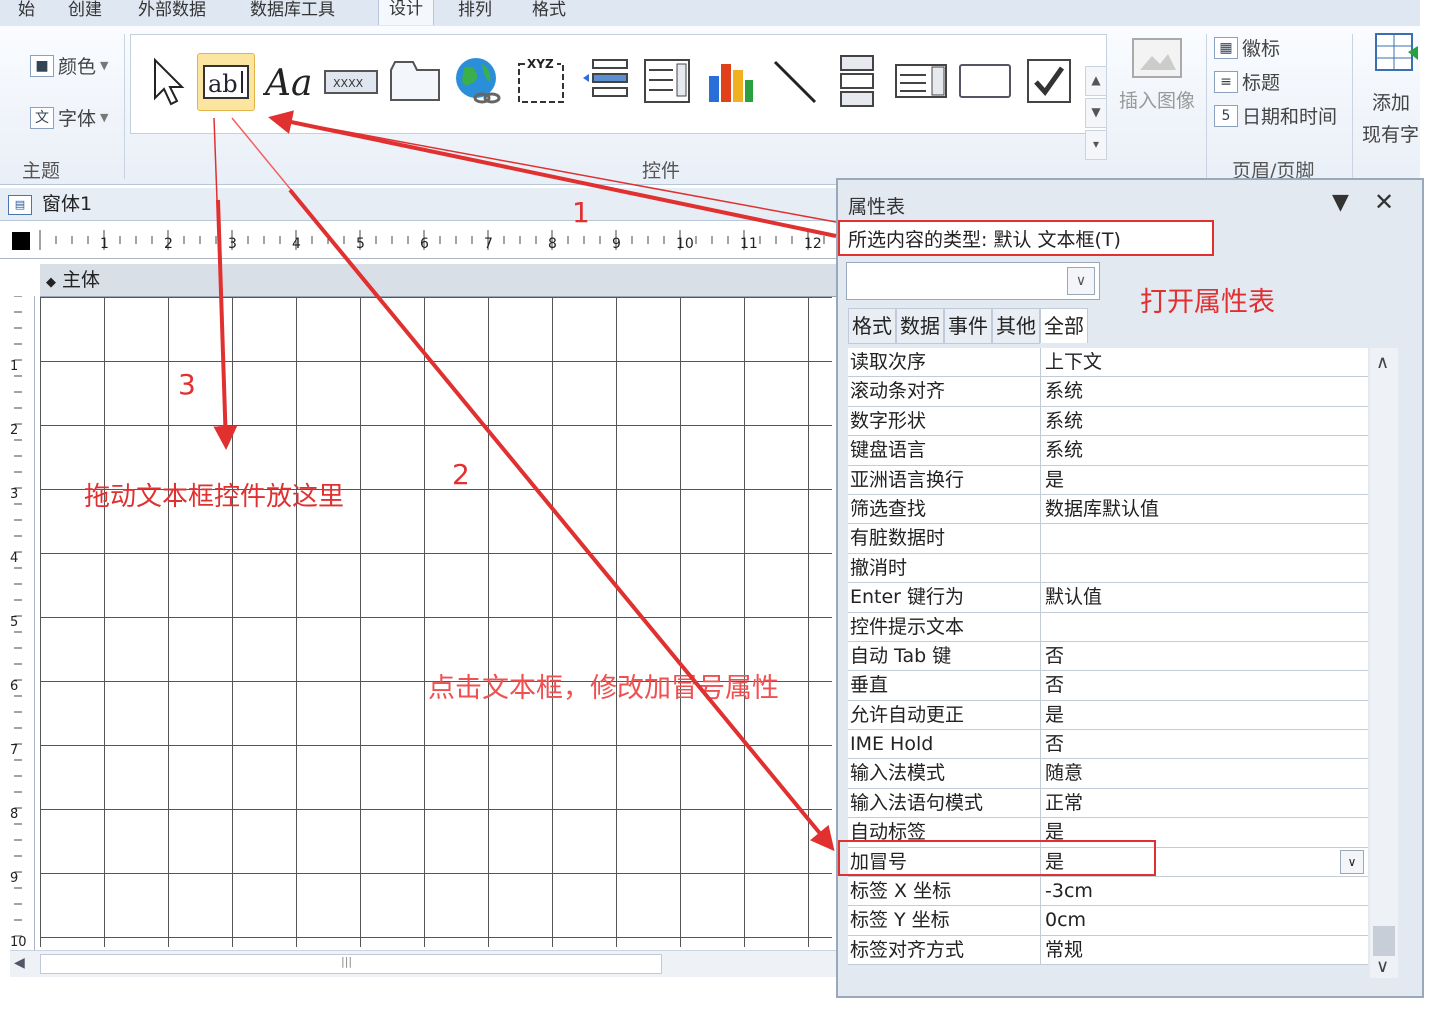  Describe the element at coordinates (1384, 202) in the screenshot. I see `close-icon: ✕` at that location.